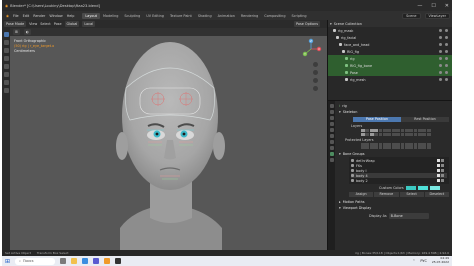 This screenshot has height=266, width=474. Describe the element at coordinates (74, 261) in the screenshot. I see `explorer-icon` at that location.